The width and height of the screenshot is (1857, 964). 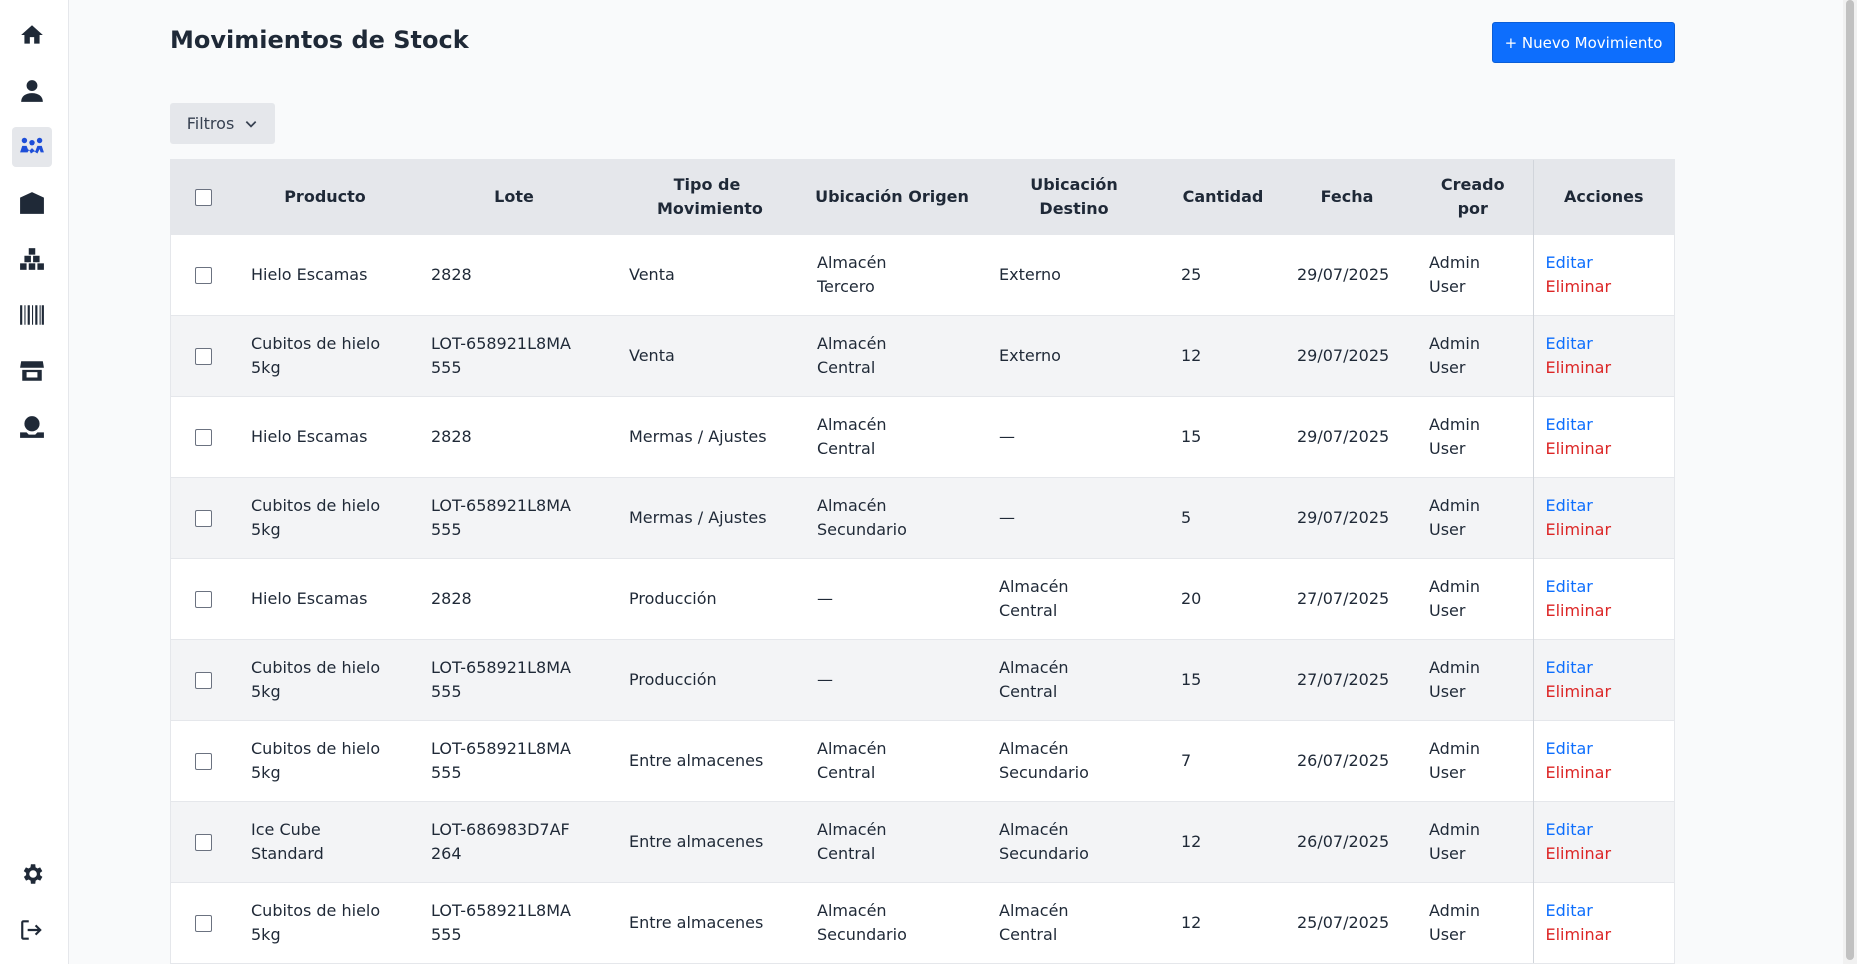 I want to click on nav-inventory, so click(x=32, y=259).